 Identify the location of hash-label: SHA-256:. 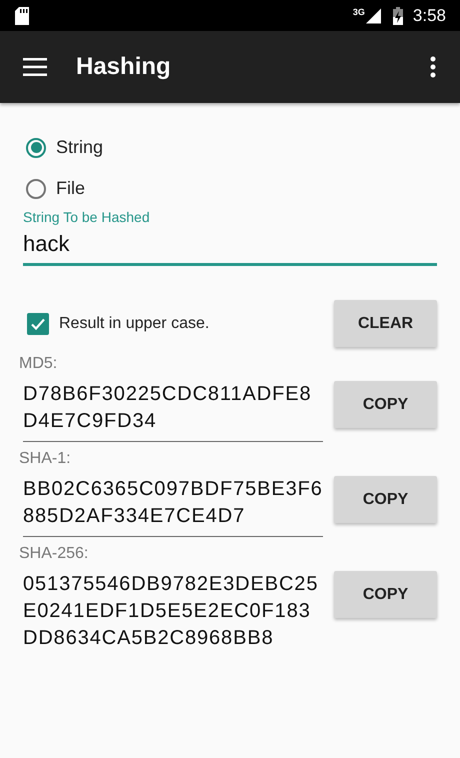
(54, 554).